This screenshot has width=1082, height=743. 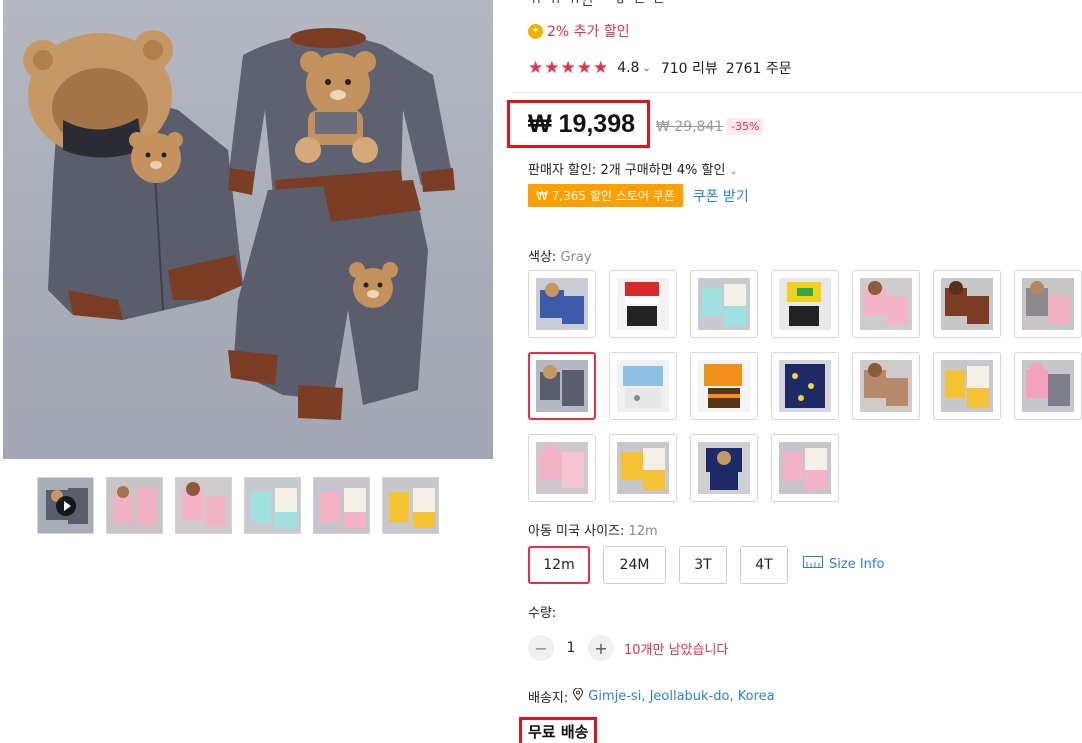 I want to click on divider, so click(x=797, y=92).